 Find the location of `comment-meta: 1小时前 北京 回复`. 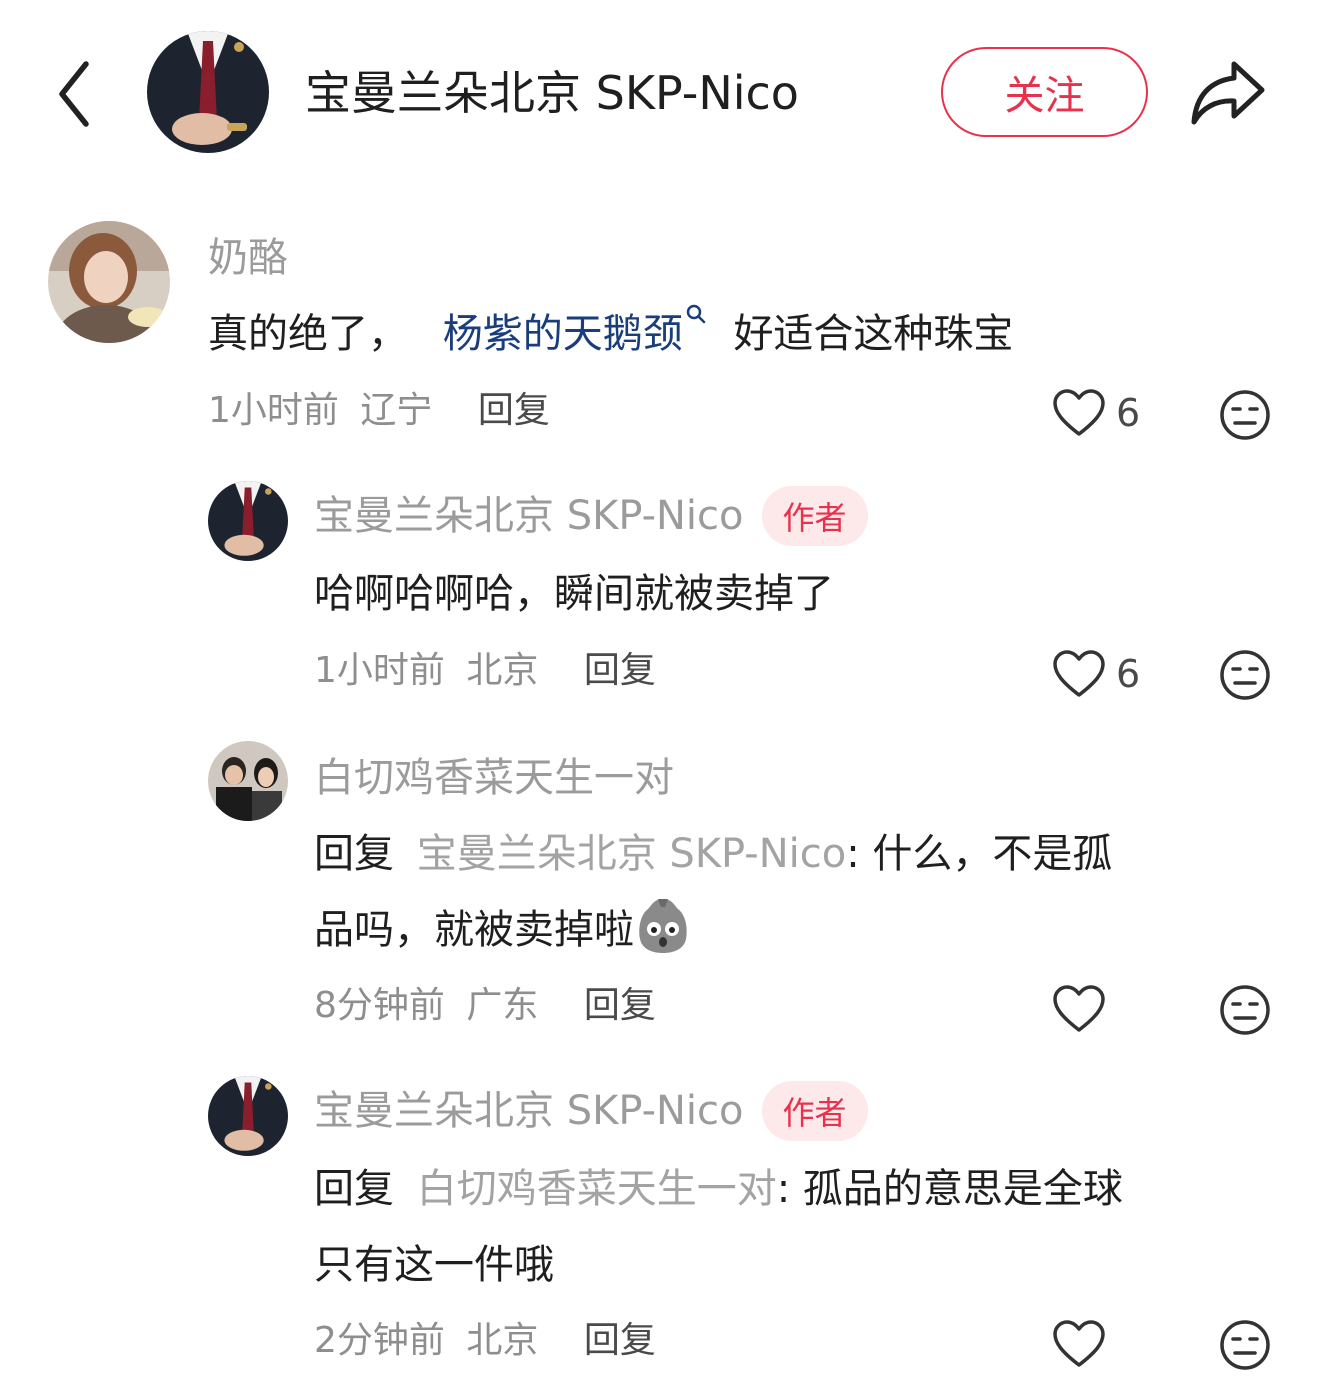

comment-meta: 1小时前 北京 回复 is located at coordinates (485, 671).